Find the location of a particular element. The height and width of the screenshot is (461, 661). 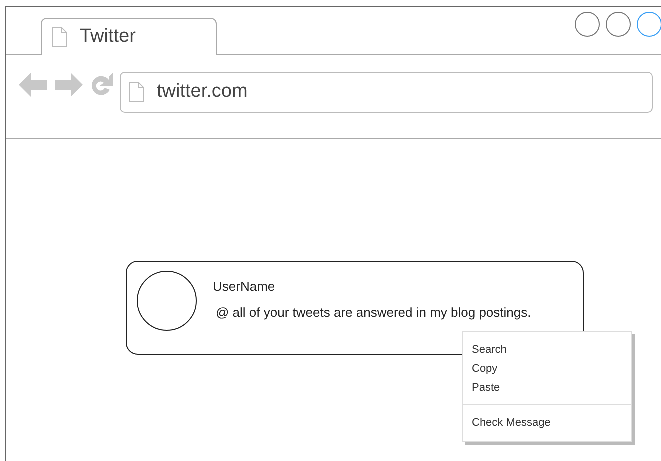

menu-item: Paste is located at coordinates (547, 388).